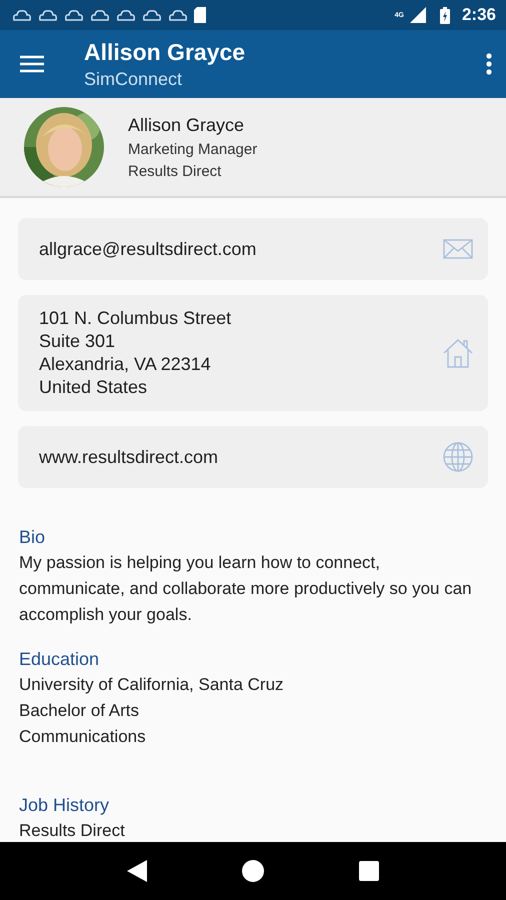  Describe the element at coordinates (193, 149) in the screenshot. I see `profile-job-title: Marketing Manager` at that location.